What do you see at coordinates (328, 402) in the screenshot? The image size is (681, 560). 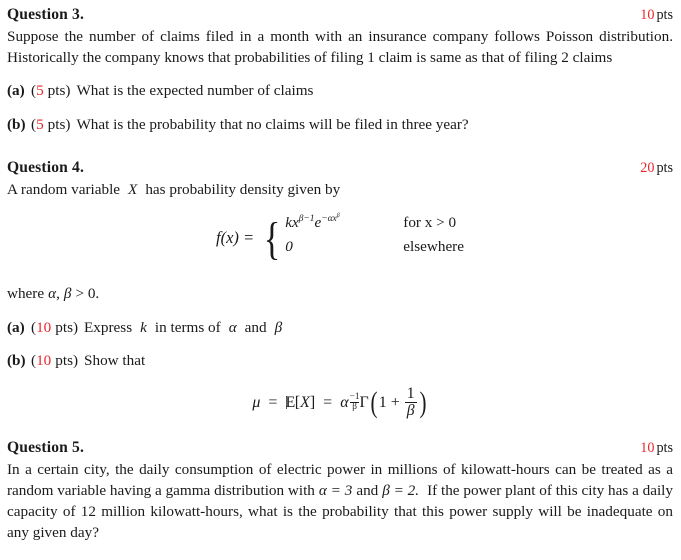 I see `equals-2: =` at bounding box center [328, 402].